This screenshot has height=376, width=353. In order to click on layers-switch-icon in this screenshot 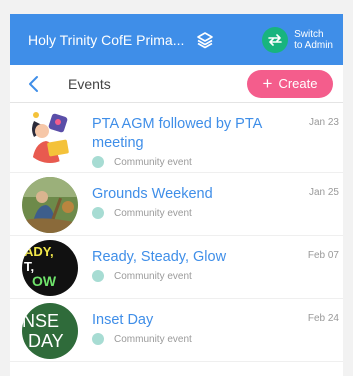, I will do `click(205, 40)`.